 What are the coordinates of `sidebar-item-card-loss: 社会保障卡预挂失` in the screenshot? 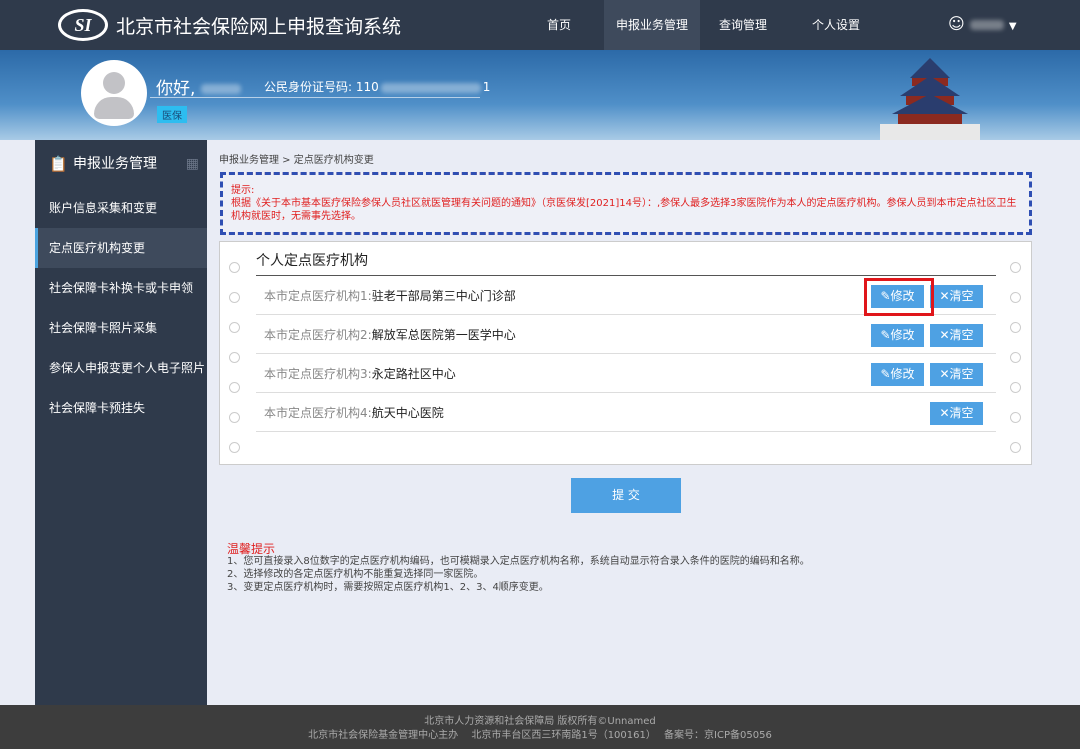 It's located at (121, 408).